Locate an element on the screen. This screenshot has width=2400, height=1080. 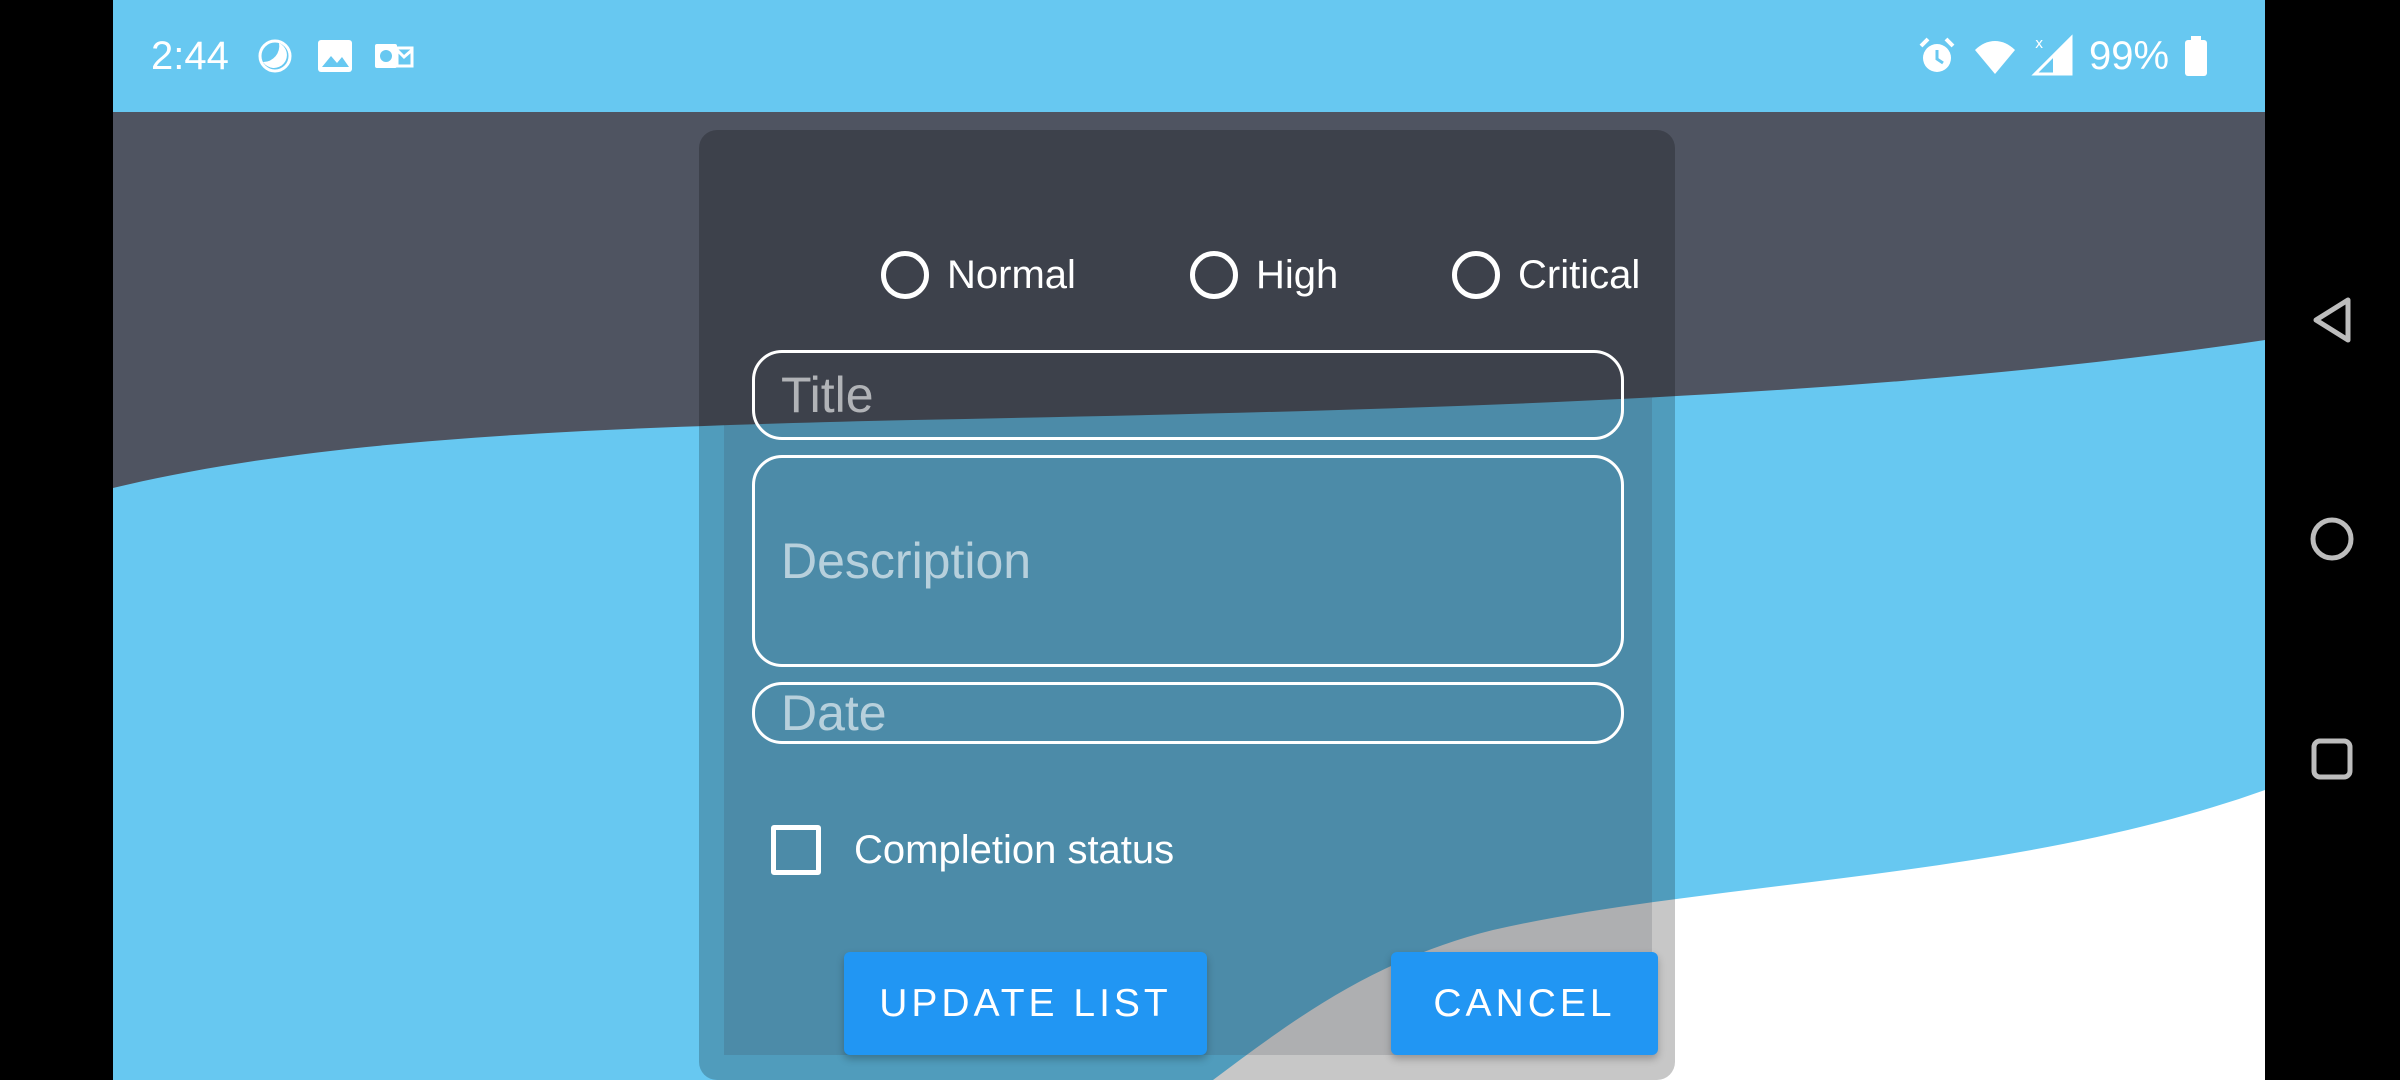
completion-checkbox is located at coordinates (796, 850).